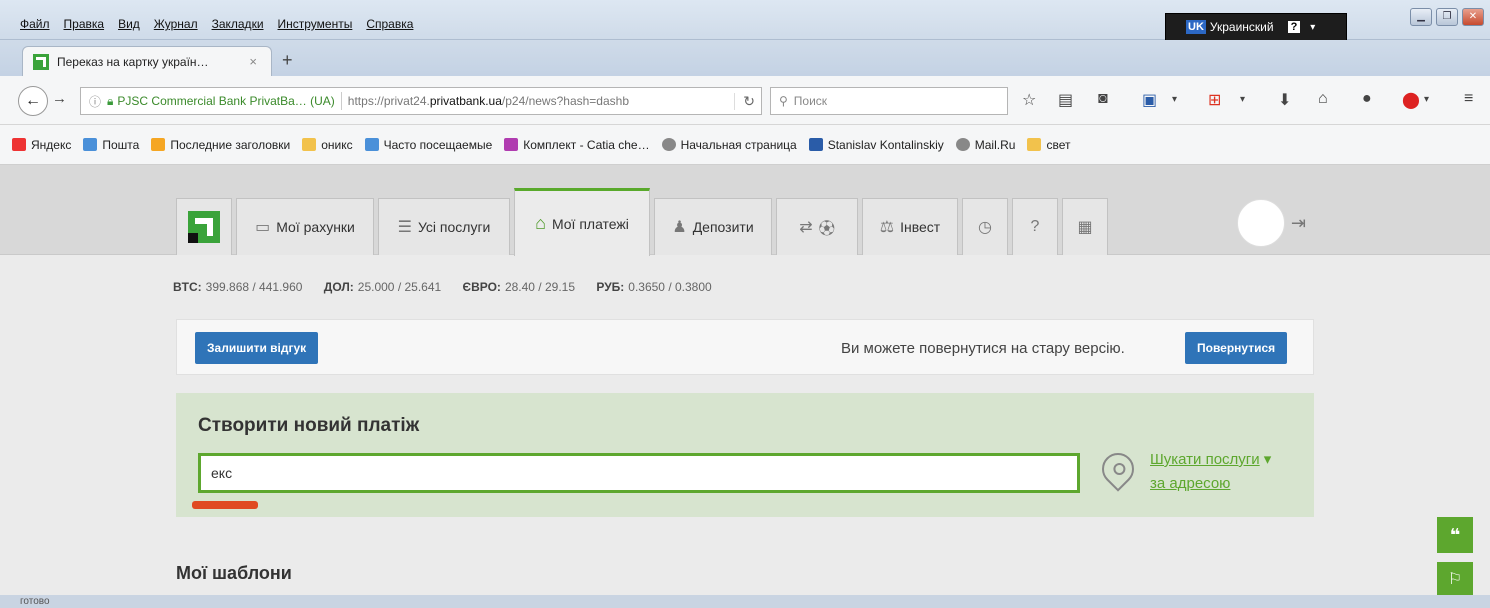  I want to click on tab-all-services: ☰ Усі послуги, so click(444, 226).